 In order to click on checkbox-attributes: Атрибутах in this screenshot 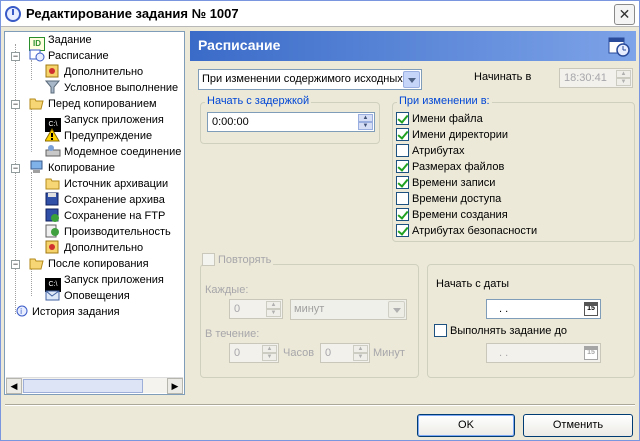, I will do `click(430, 151)`.